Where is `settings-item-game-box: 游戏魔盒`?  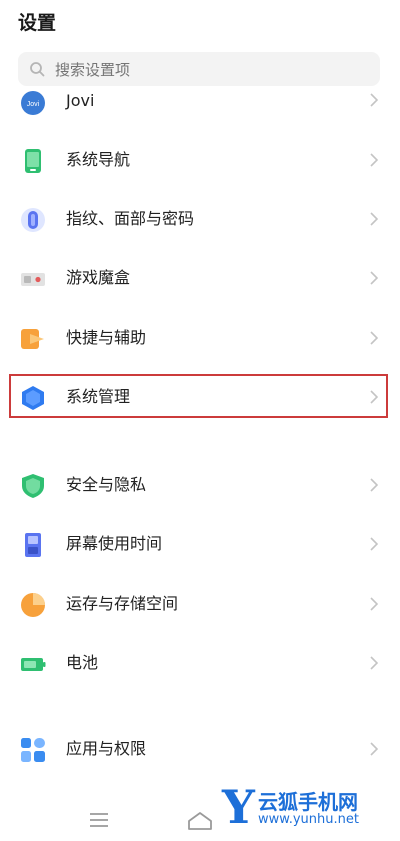 settings-item-game-box: 游戏魔盒 is located at coordinates (200, 278).